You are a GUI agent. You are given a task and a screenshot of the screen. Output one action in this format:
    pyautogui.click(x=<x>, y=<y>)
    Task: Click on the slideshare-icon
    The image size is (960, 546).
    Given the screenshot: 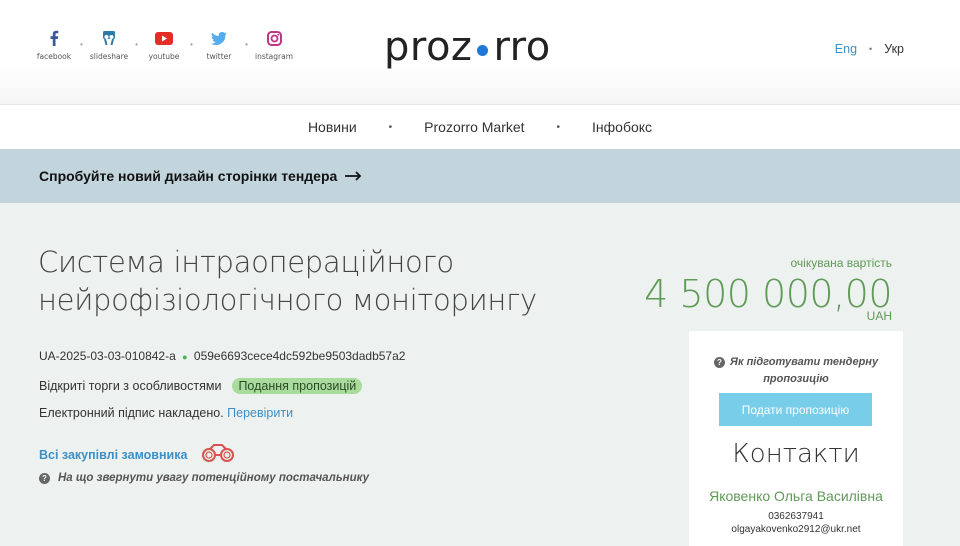 What is the action you would take?
    pyautogui.click(x=109, y=38)
    